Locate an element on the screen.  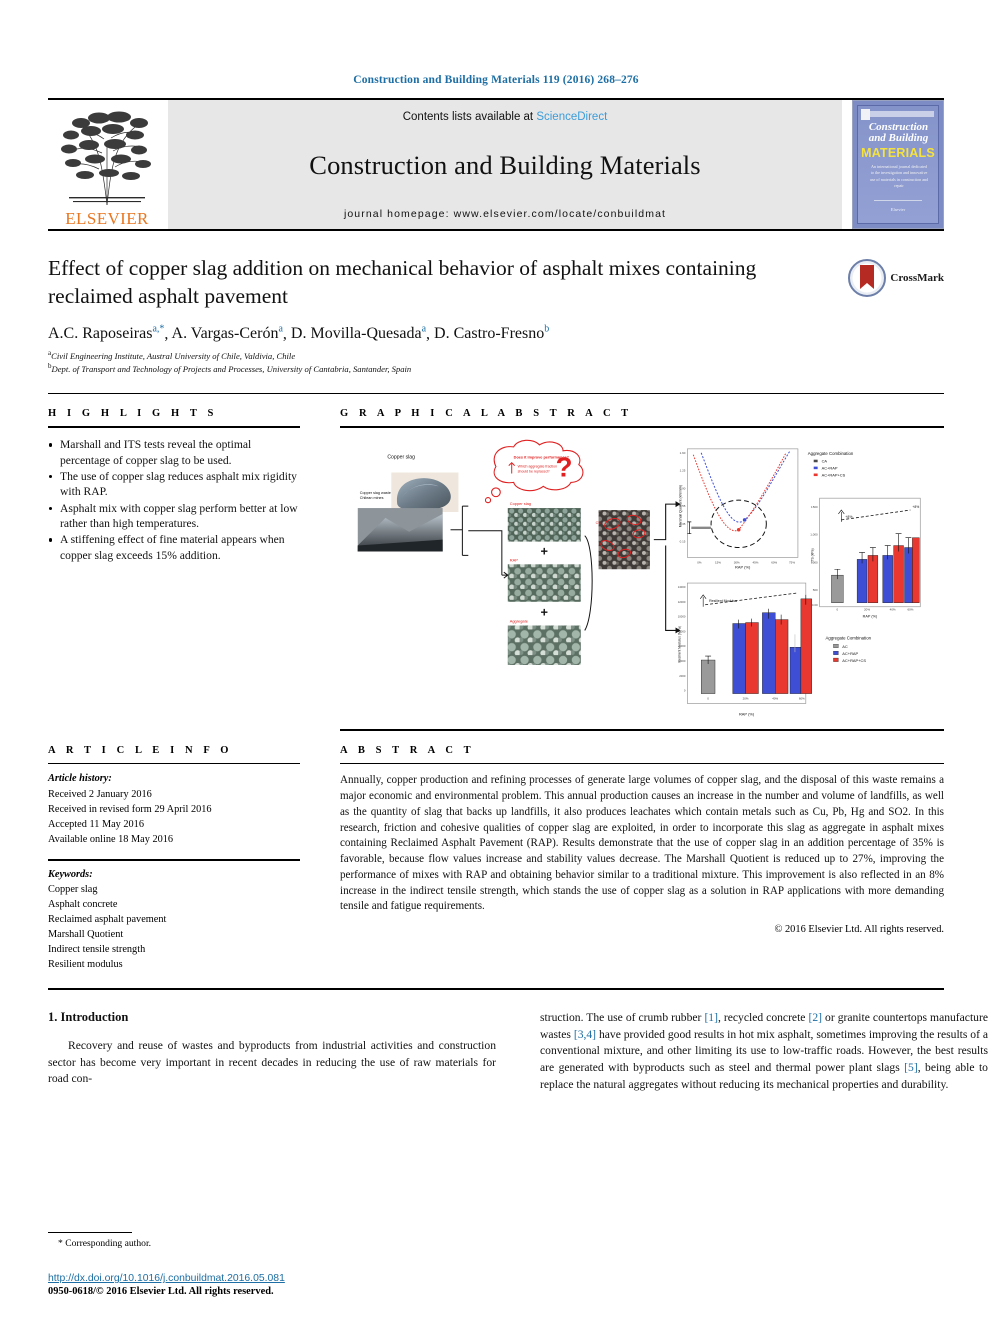
author-name: A. Vargas-Cerón is located at coordinates (225, 334).